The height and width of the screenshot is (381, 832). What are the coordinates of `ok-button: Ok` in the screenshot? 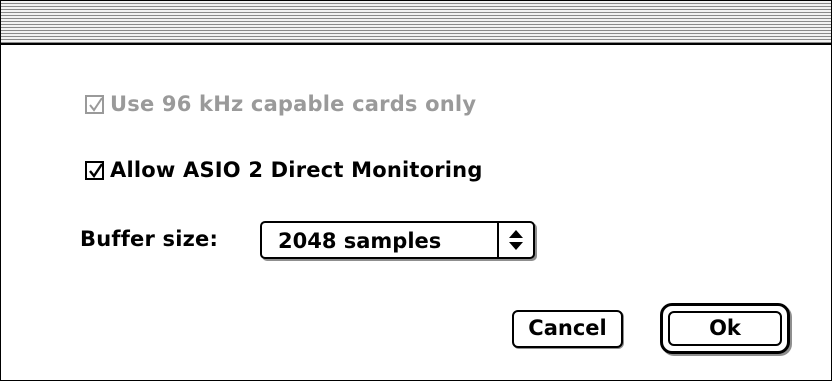 It's located at (725, 328).